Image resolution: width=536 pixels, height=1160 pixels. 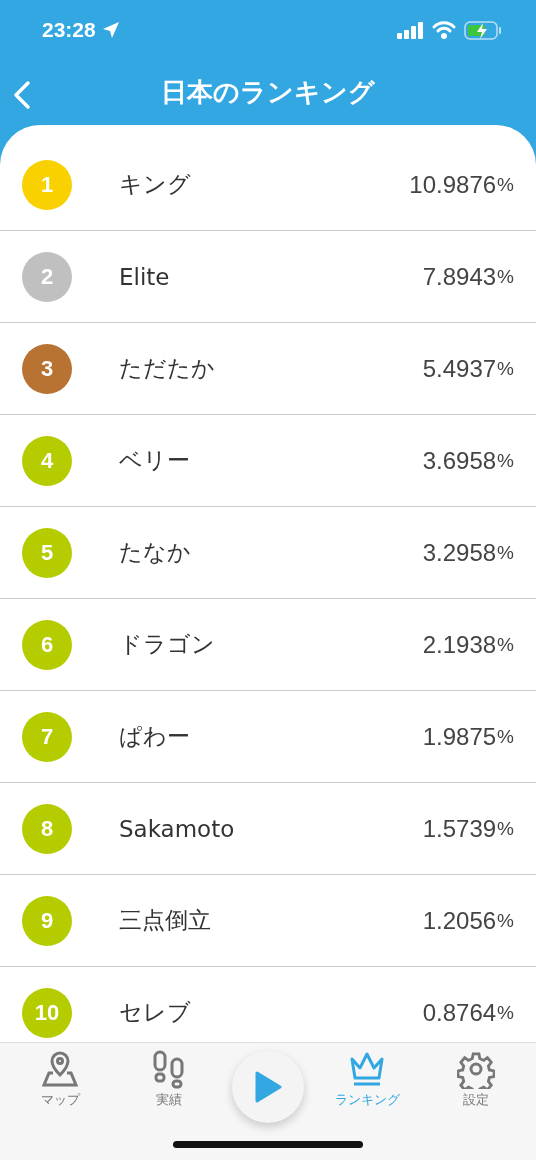 I want to click on rank-badge: 8, so click(x=47, y=828).